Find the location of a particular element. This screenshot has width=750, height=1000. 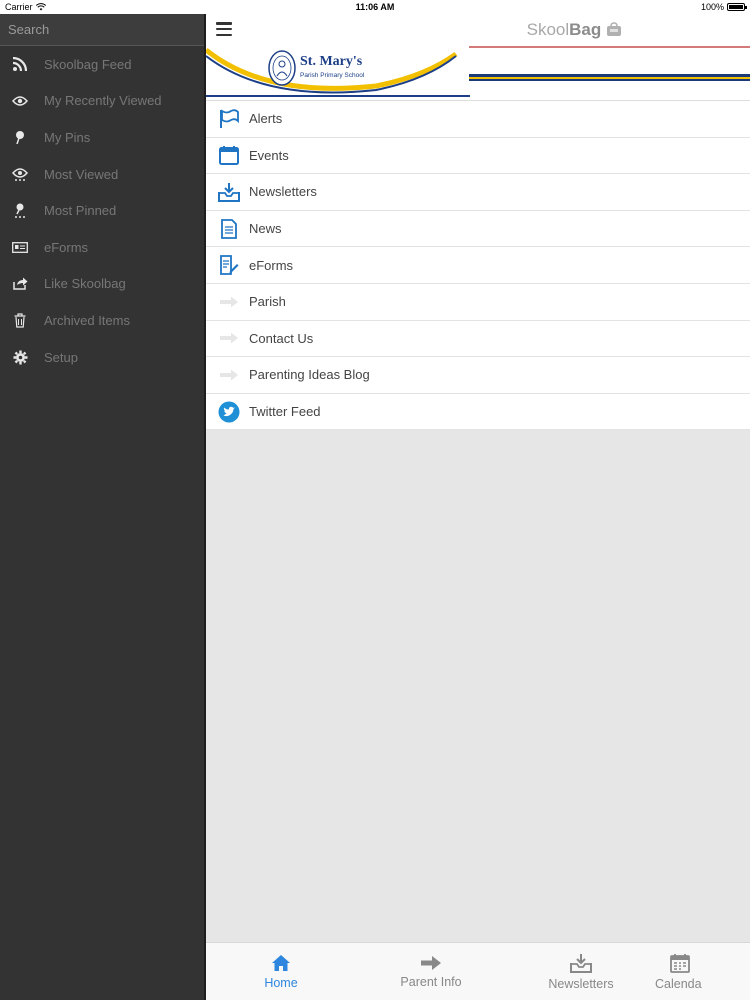

tab-parent-info: Parent Info is located at coordinates (431, 971).